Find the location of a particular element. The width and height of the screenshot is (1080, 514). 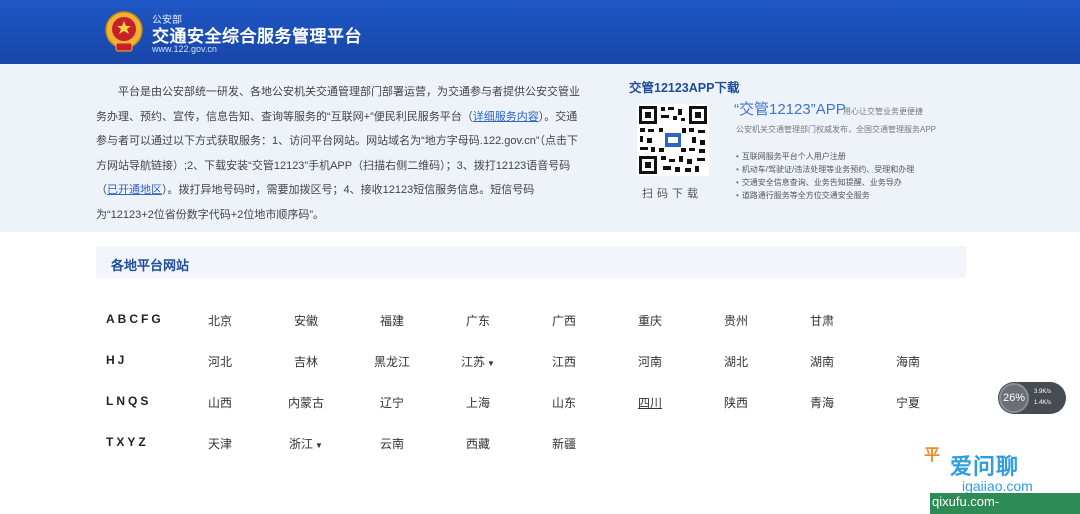

province-link: 黑龙江 is located at coordinates (392, 361).